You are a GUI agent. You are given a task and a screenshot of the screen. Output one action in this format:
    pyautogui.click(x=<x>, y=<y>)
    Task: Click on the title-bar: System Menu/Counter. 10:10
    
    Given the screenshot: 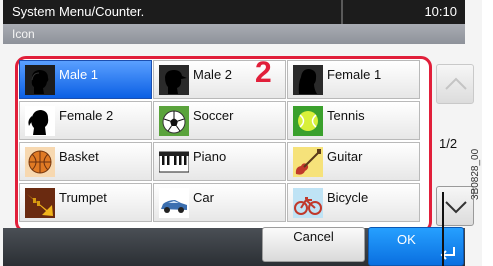 What is the action you would take?
    pyautogui.click(x=234, y=12)
    